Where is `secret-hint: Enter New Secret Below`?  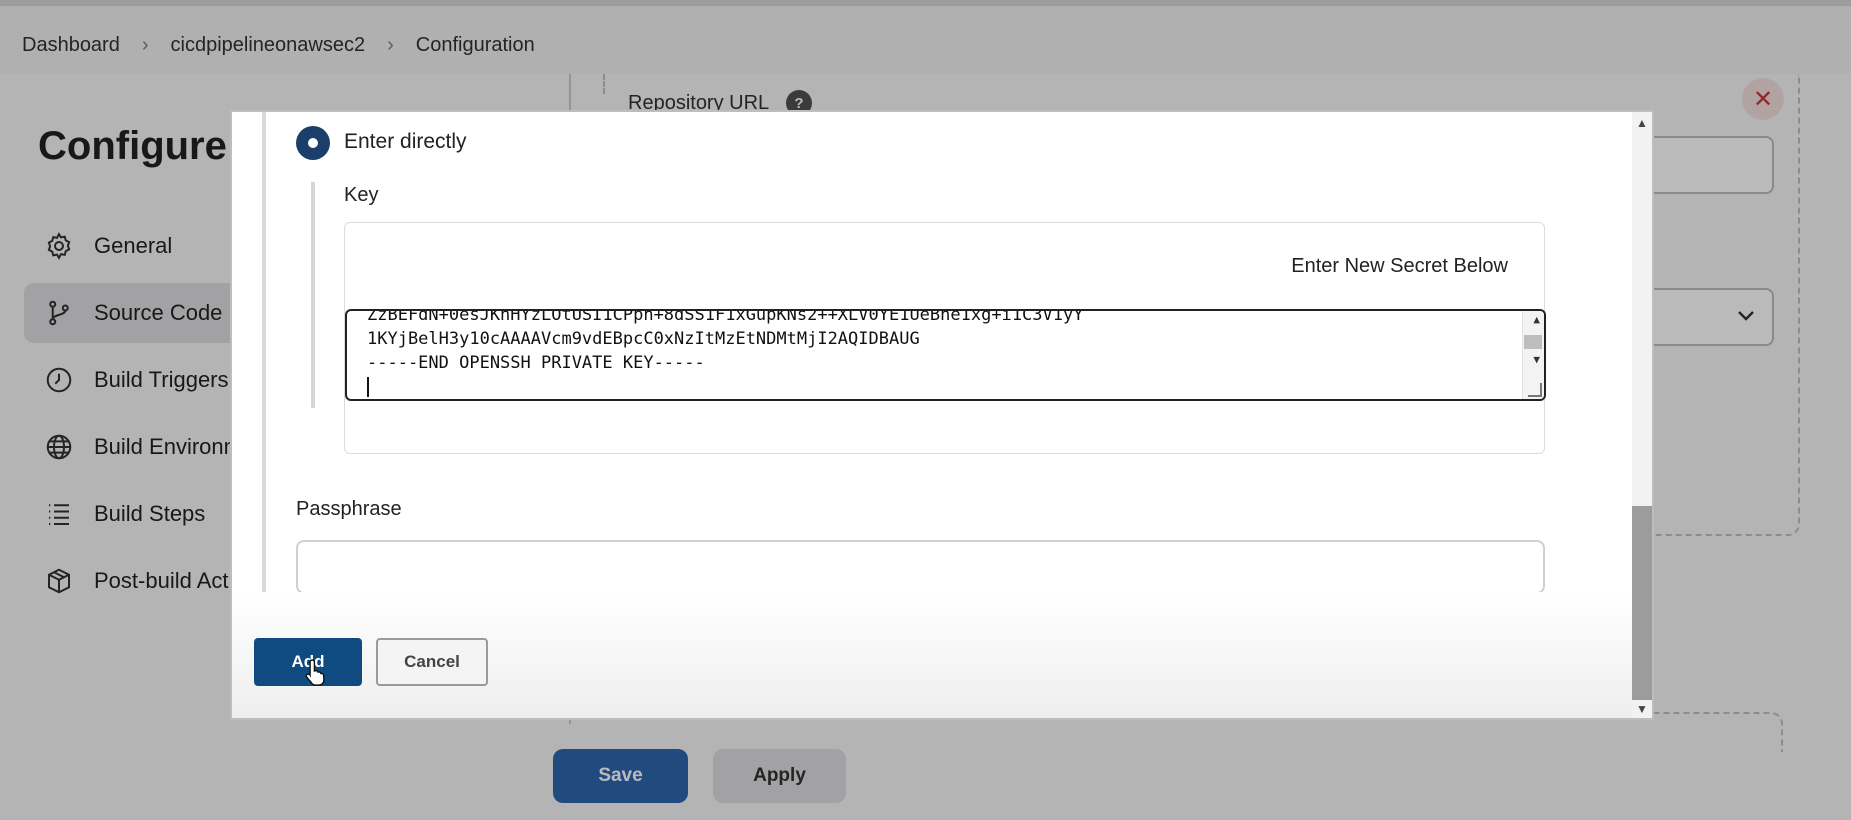 secret-hint: Enter New Secret Below is located at coordinates (1399, 266).